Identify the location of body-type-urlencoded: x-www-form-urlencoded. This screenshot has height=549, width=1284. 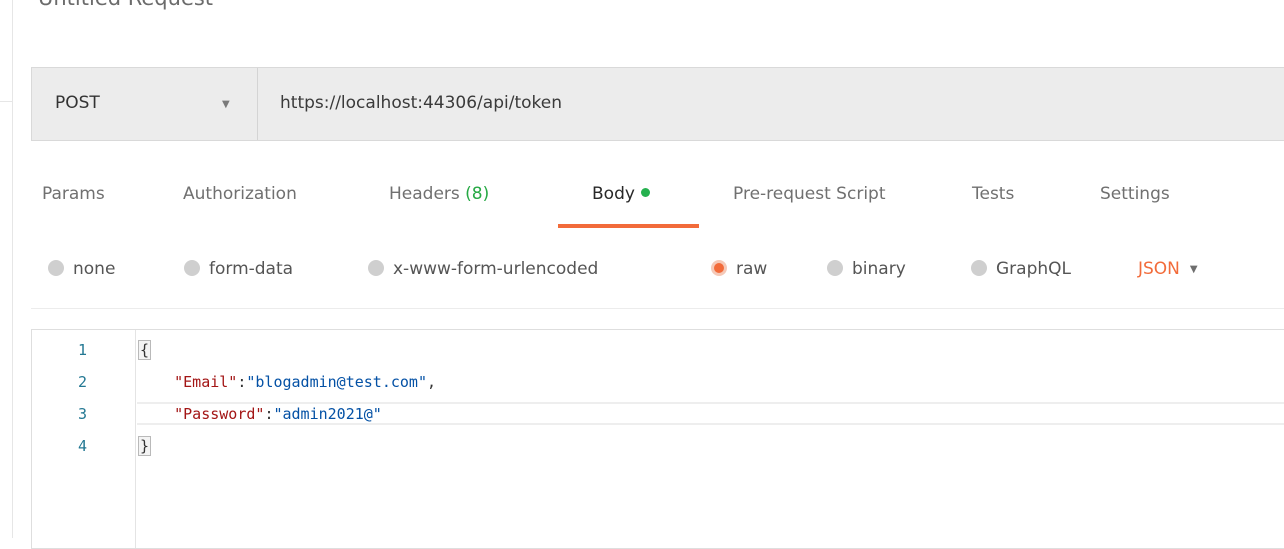
(483, 269).